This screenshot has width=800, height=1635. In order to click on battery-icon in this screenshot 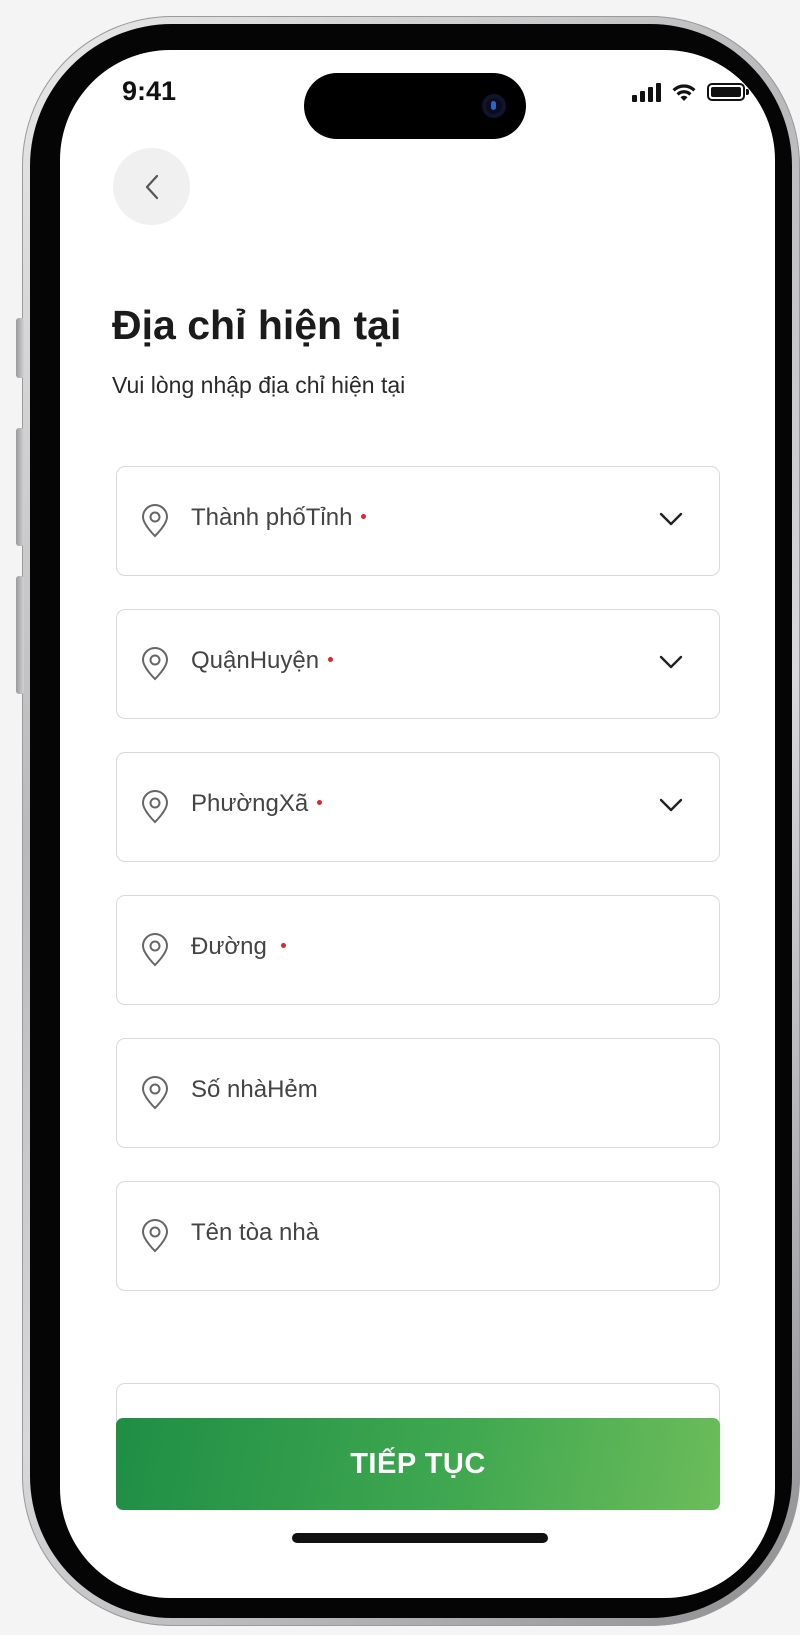, I will do `click(728, 92)`.